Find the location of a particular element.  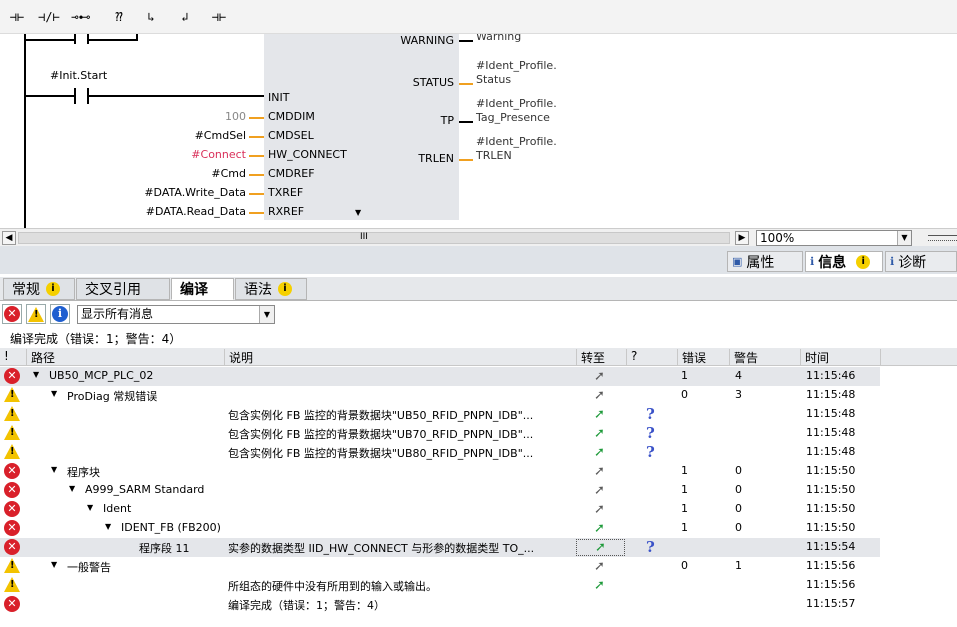

table-row: ✕ ▼ Ident ➚ 1 0 11:15:50 is located at coordinates (478, 509).